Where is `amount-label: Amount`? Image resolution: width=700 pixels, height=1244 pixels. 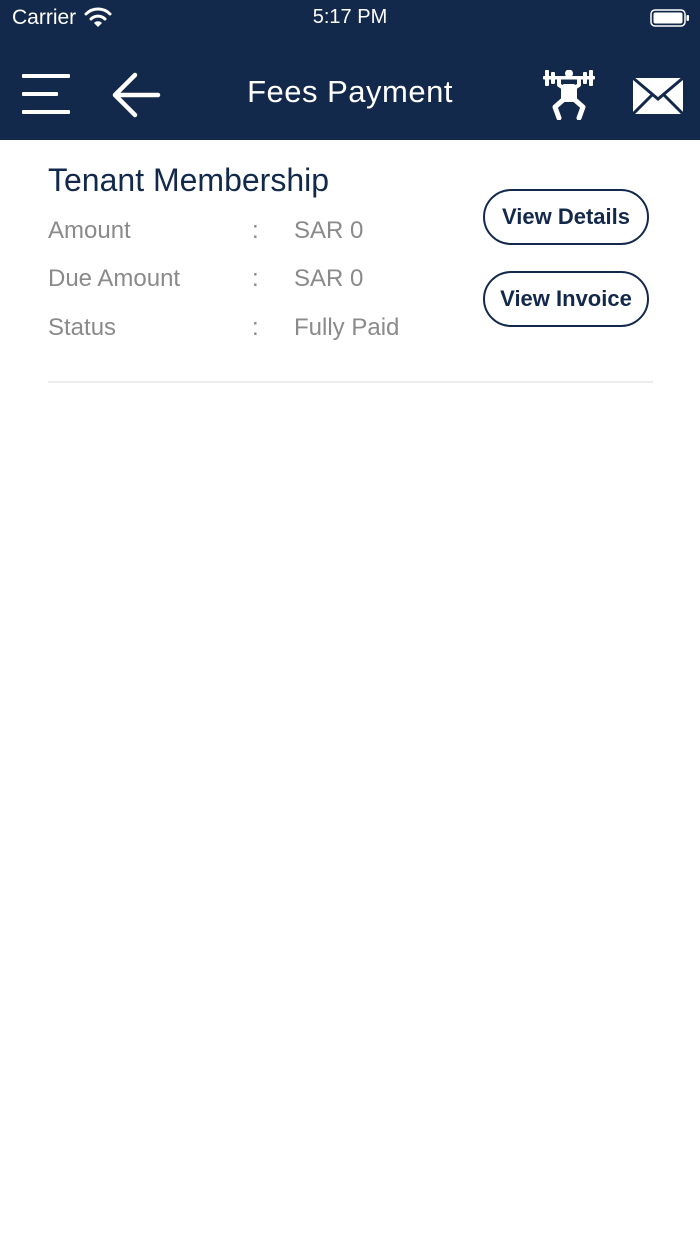
amount-label: Amount is located at coordinates (89, 230).